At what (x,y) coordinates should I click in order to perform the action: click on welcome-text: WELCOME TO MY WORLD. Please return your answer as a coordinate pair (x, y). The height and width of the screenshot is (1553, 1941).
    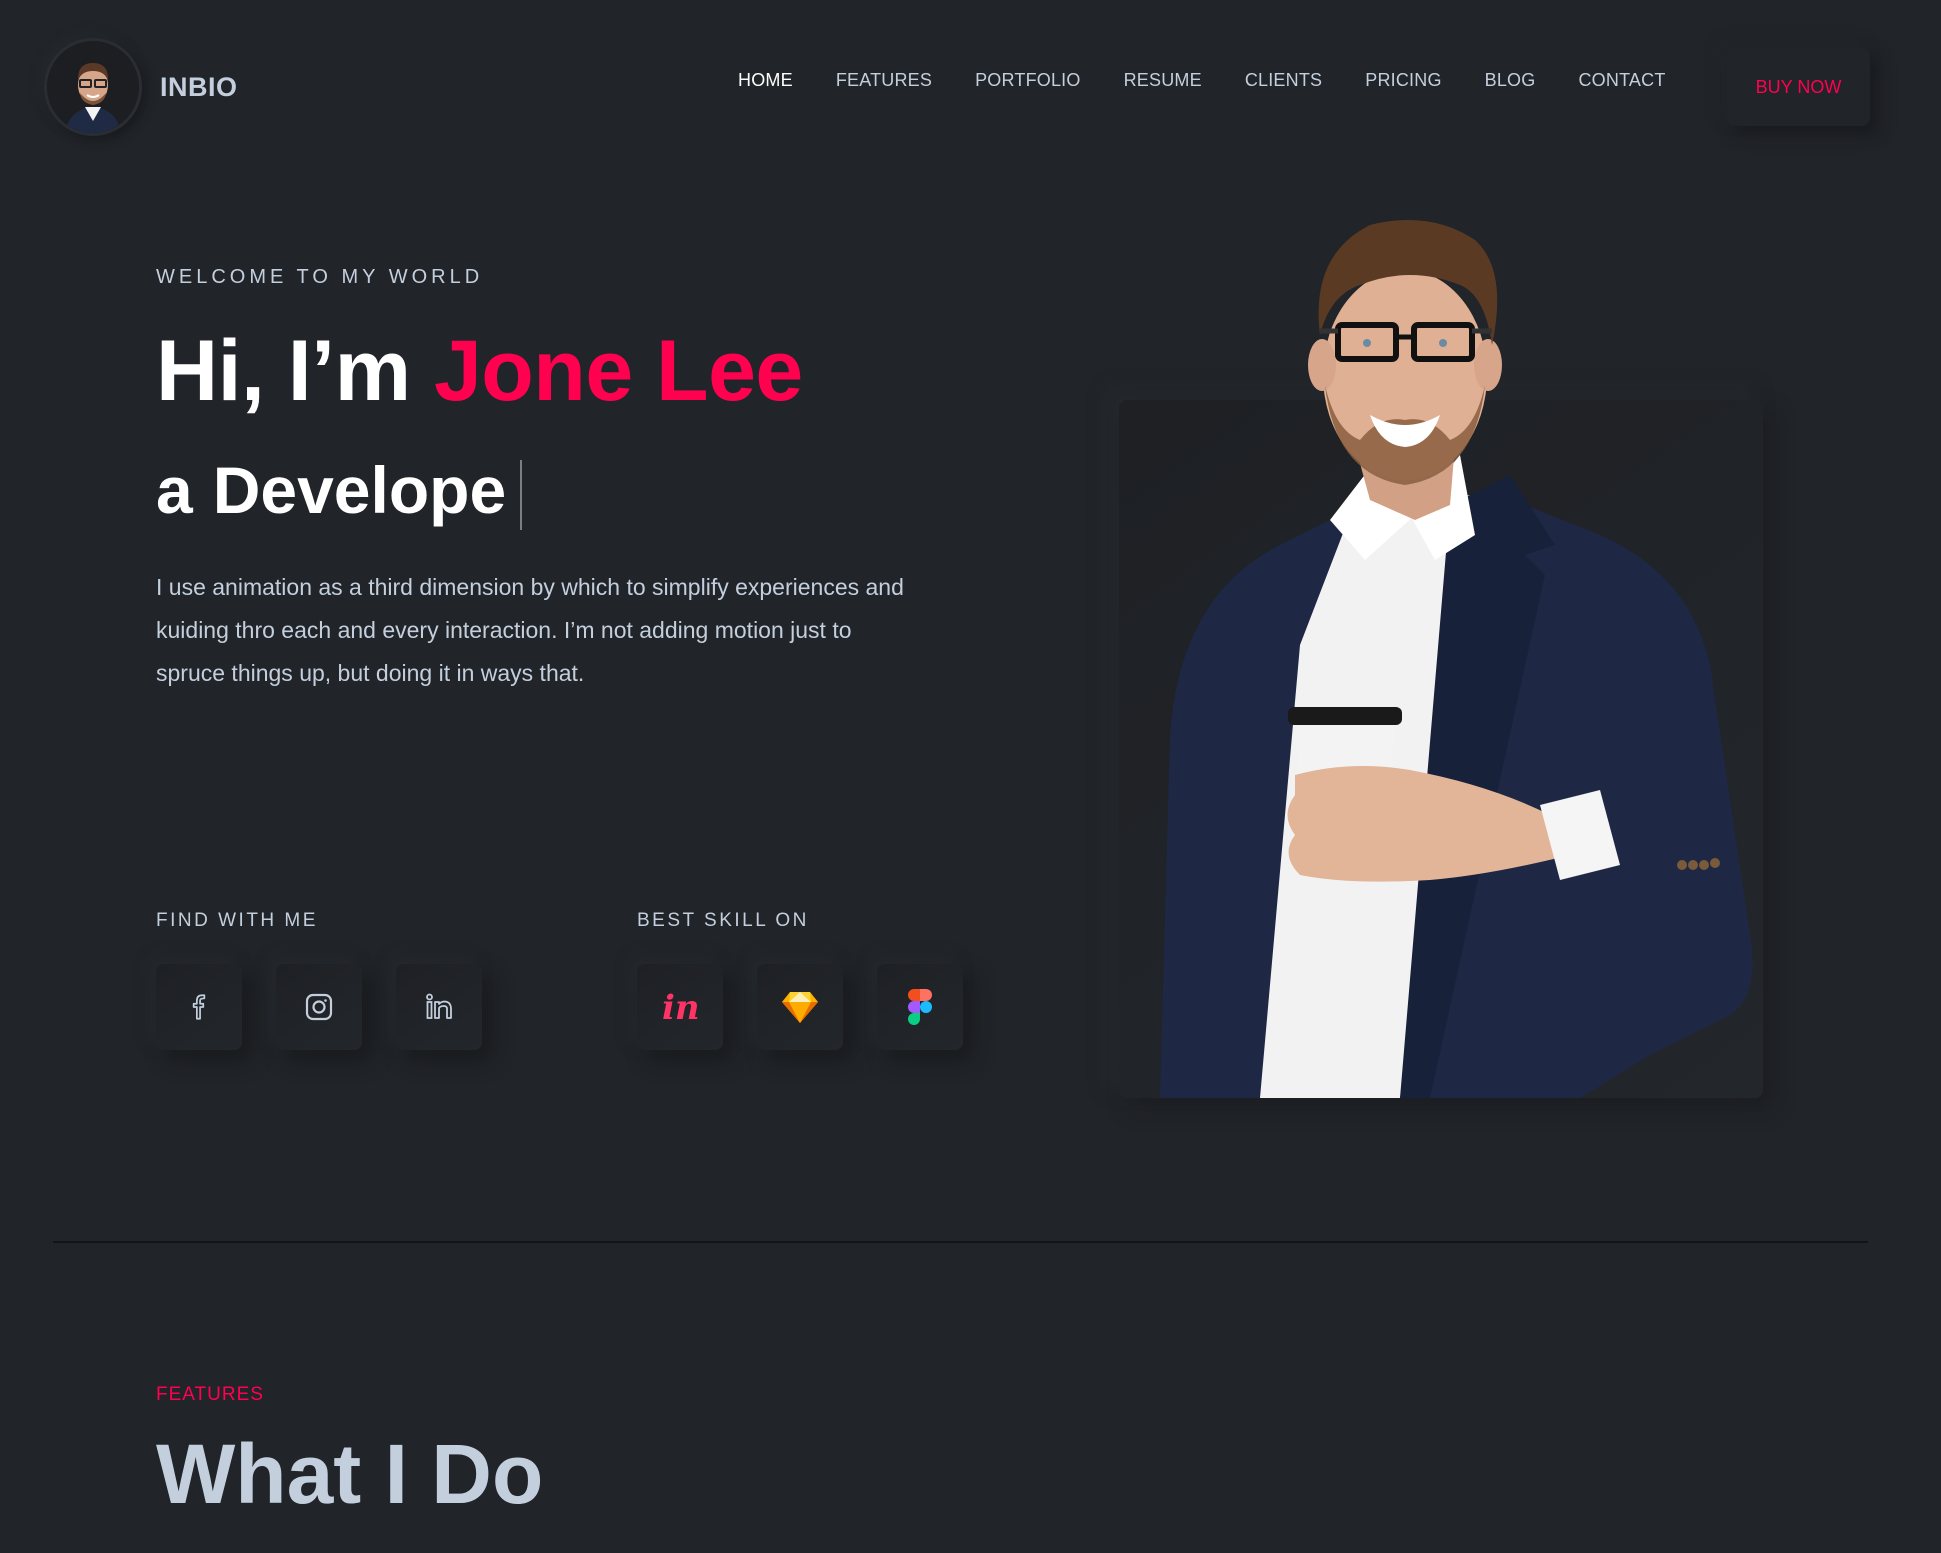
    Looking at the image, I should click on (320, 277).